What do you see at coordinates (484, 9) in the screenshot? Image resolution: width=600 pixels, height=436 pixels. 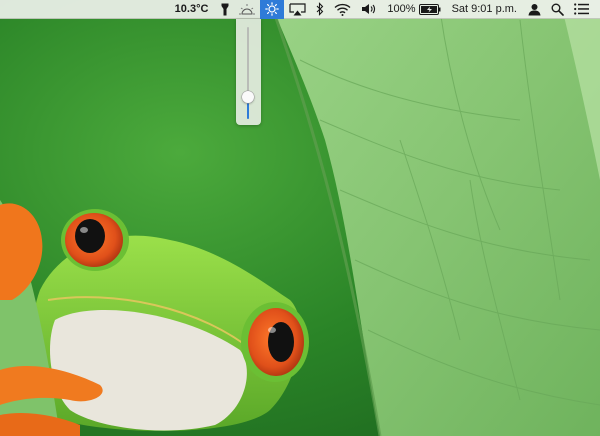 I see `clock: Sat 9:01 p.m.` at bounding box center [484, 9].